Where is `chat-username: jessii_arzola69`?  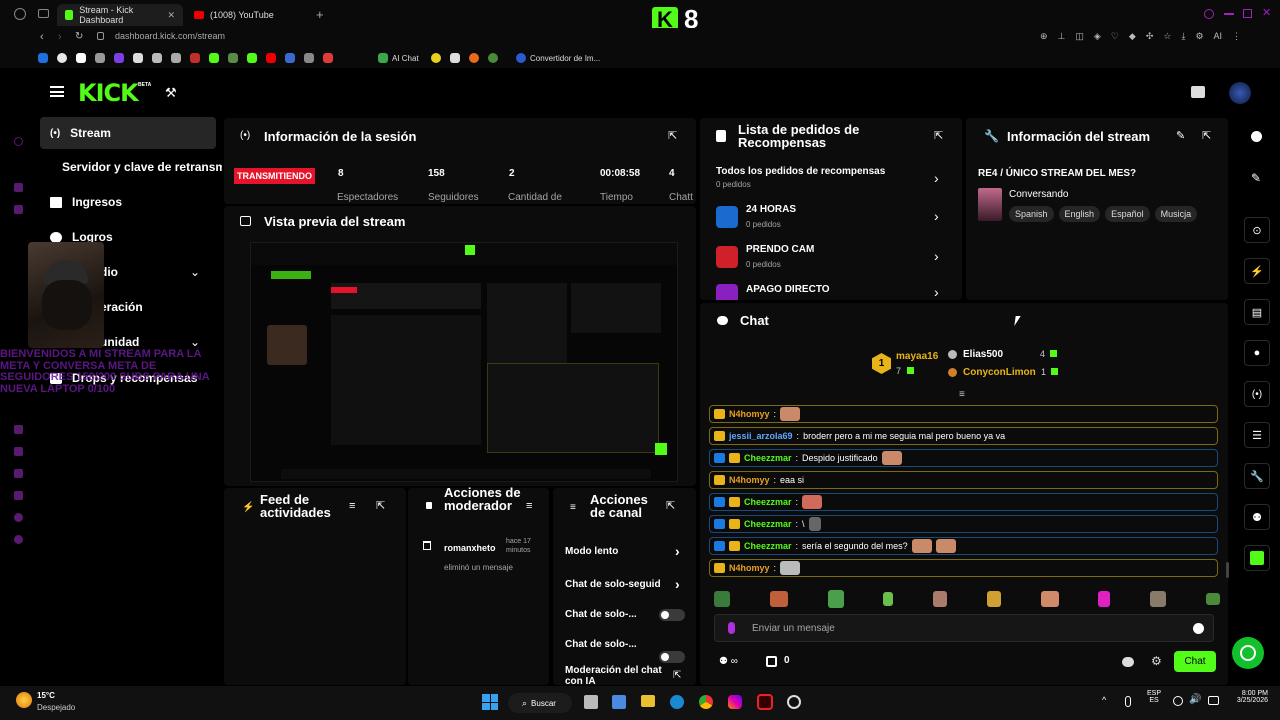
chat-username: jessii_arzola69 is located at coordinates (761, 436).